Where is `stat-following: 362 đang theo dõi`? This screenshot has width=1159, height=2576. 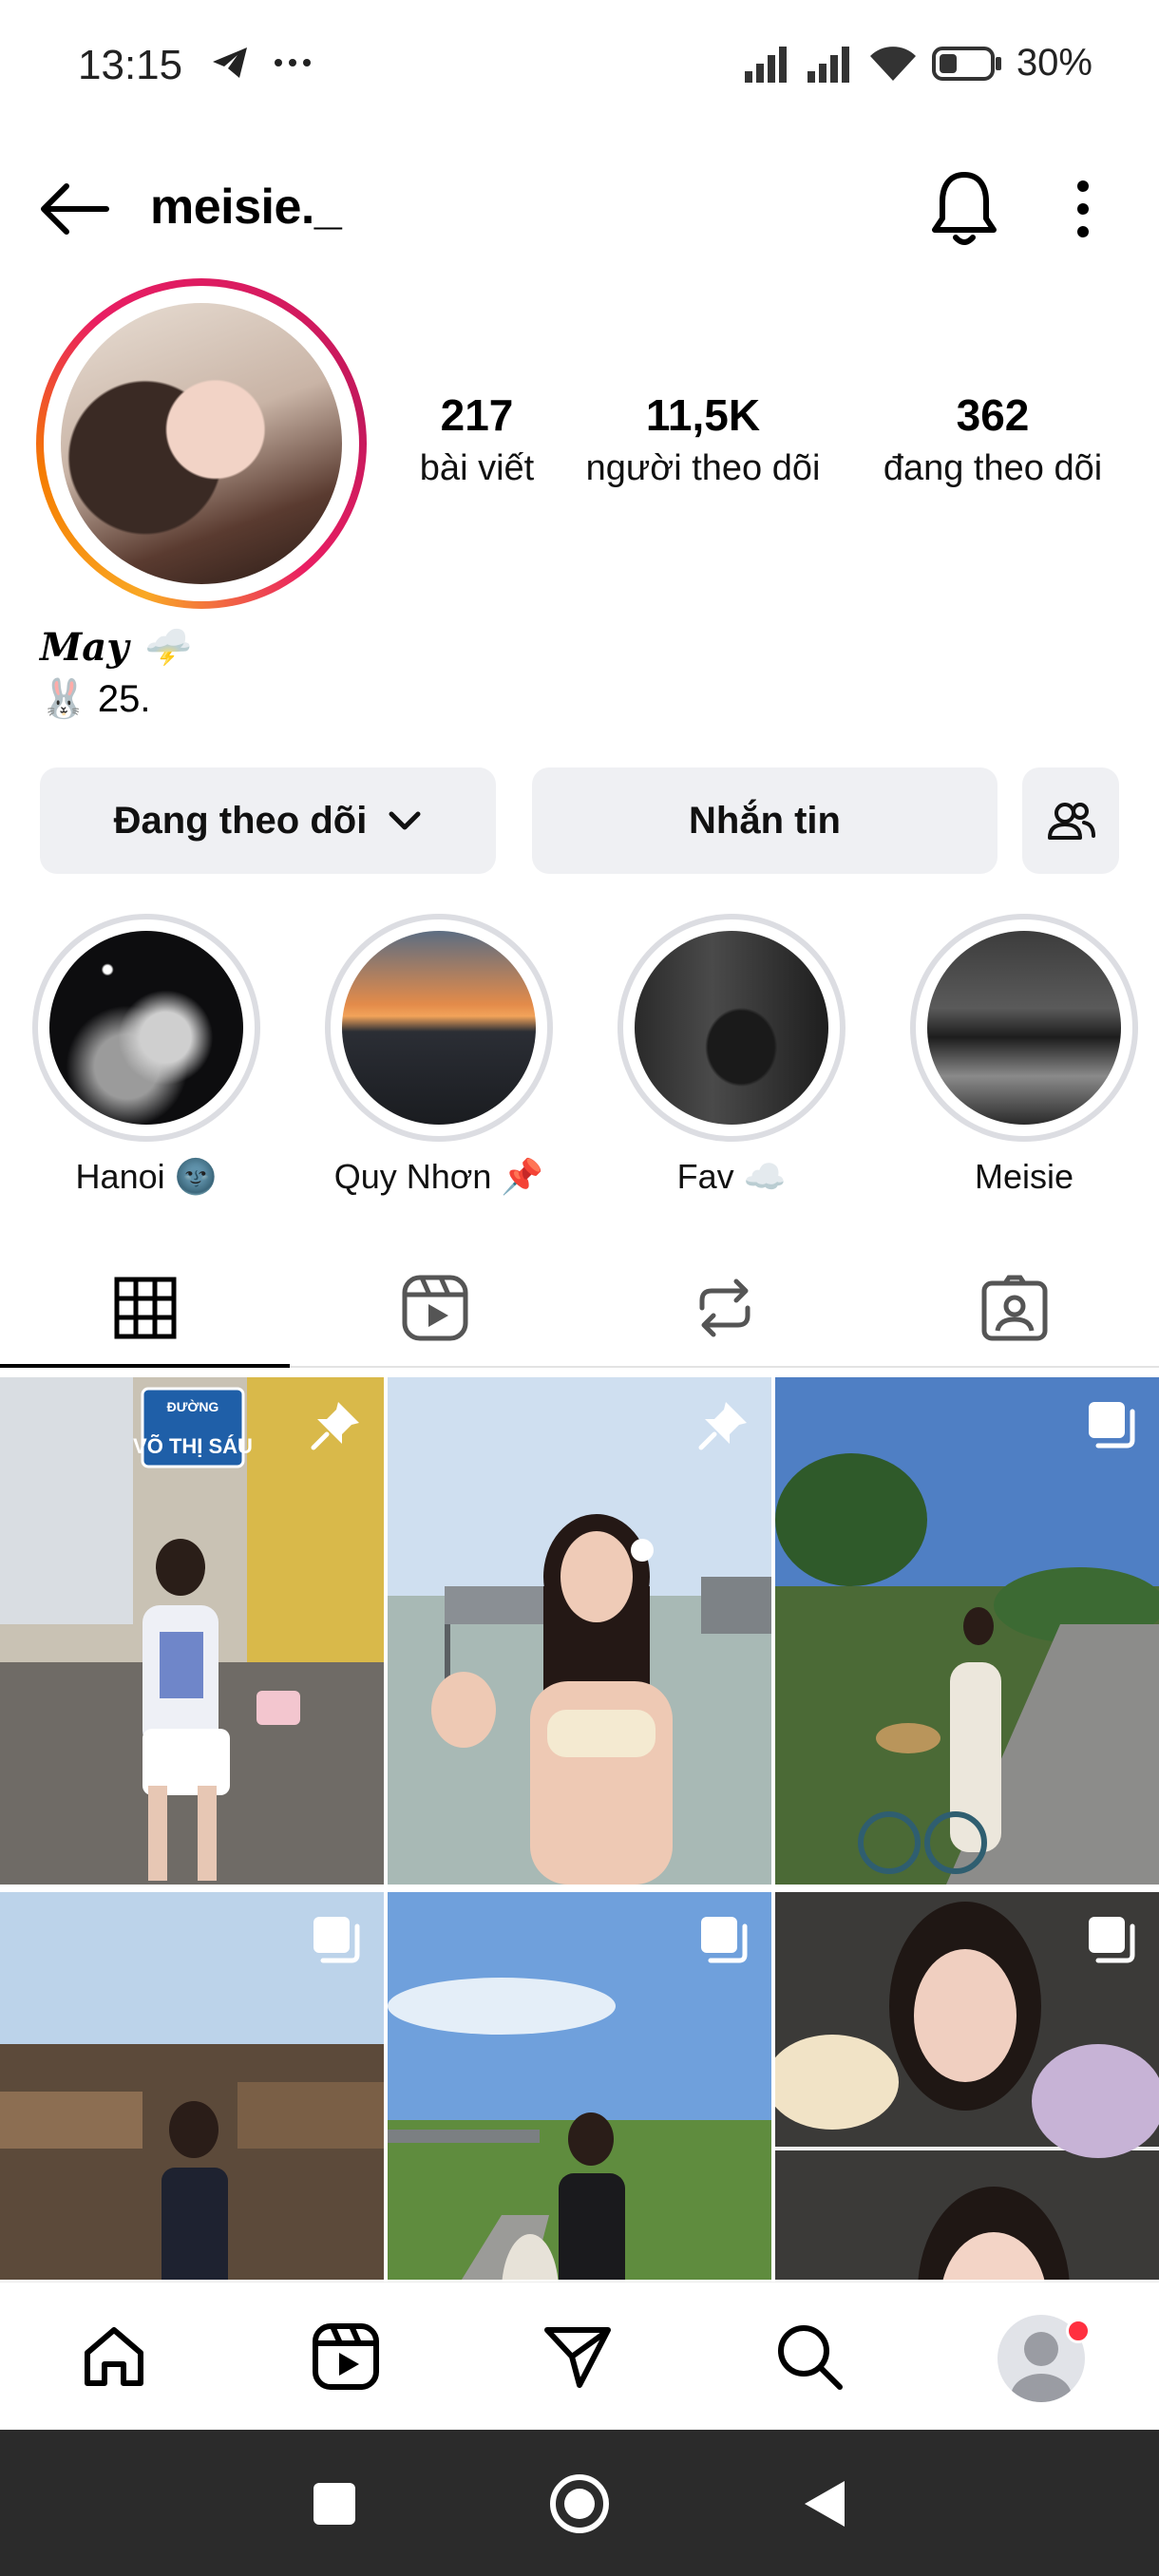
stat-following: 362 đang theo dõi is located at coordinates (992, 439).